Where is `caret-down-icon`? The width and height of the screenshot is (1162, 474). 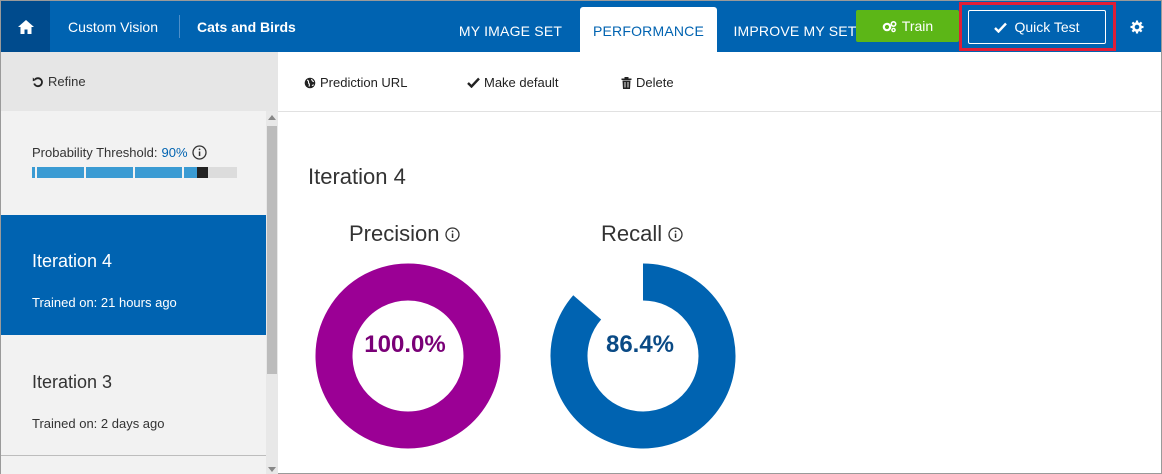
caret-down-icon is located at coordinates (272, 469).